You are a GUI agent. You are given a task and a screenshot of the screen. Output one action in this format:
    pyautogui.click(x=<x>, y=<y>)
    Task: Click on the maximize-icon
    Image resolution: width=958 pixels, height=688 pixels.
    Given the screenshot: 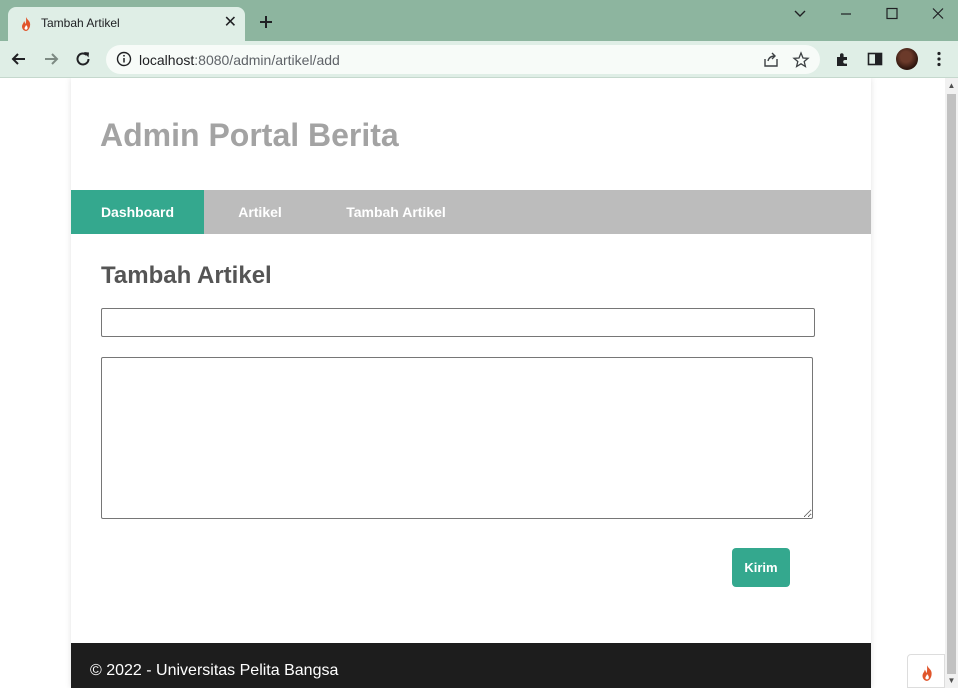 What is the action you would take?
    pyautogui.click(x=892, y=14)
    